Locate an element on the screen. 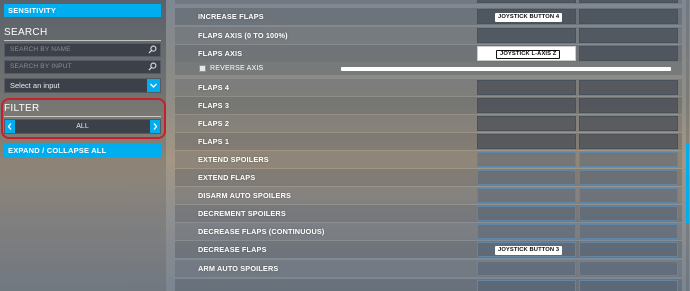 Image resolution: width=690 pixels, height=291 pixels. select-input-value: Select an input is located at coordinates (35, 85).